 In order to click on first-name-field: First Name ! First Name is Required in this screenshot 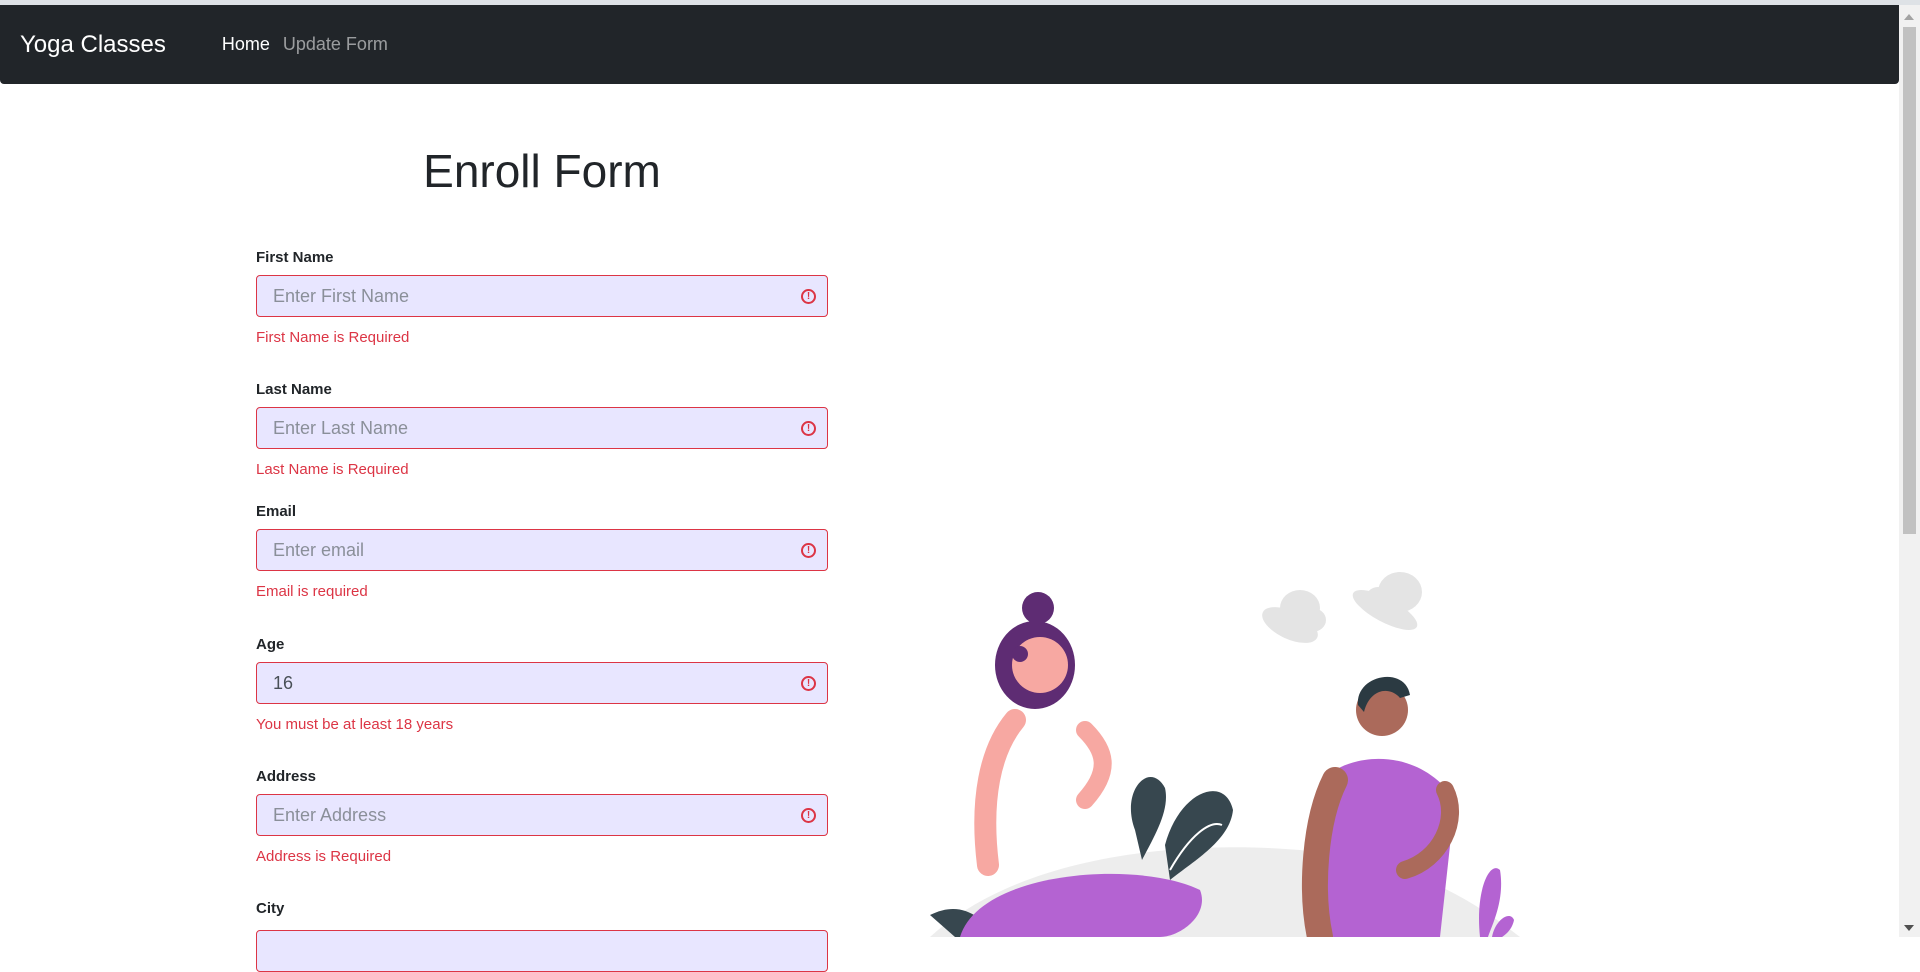, I will do `click(542, 297)`.